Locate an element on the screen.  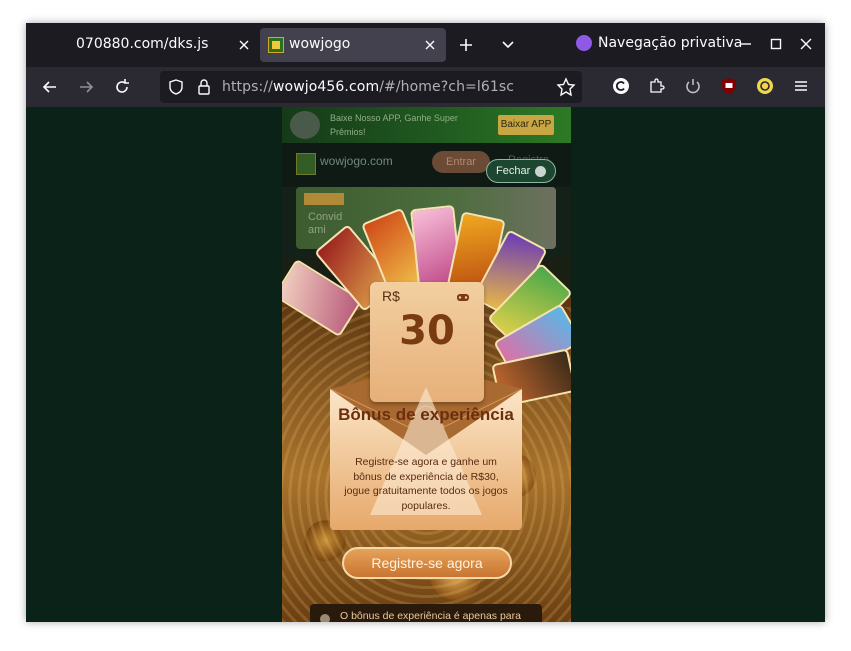
tab-dks: 070880.com/dks.js is located at coordinates (147, 45).